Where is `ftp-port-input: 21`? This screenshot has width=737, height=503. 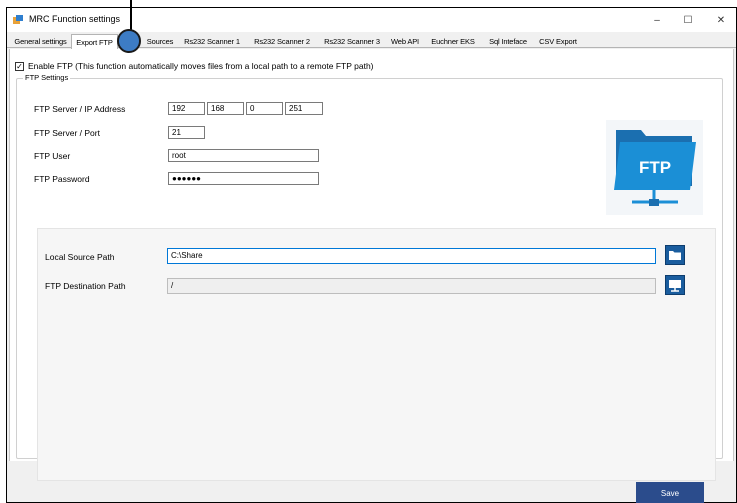
ftp-port-input: 21 is located at coordinates (186, 132).